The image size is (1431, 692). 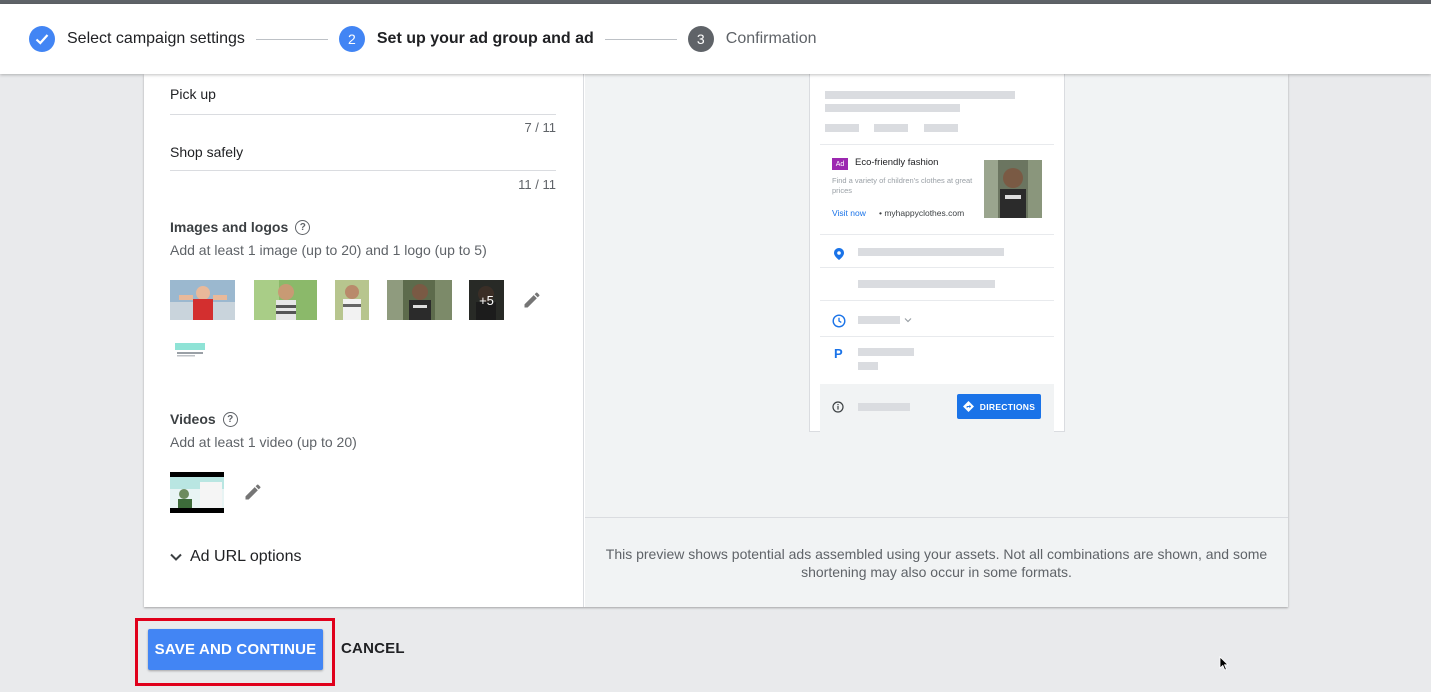 I want to click on videos-section-title: Videos ?, so click(x=204, y=419).